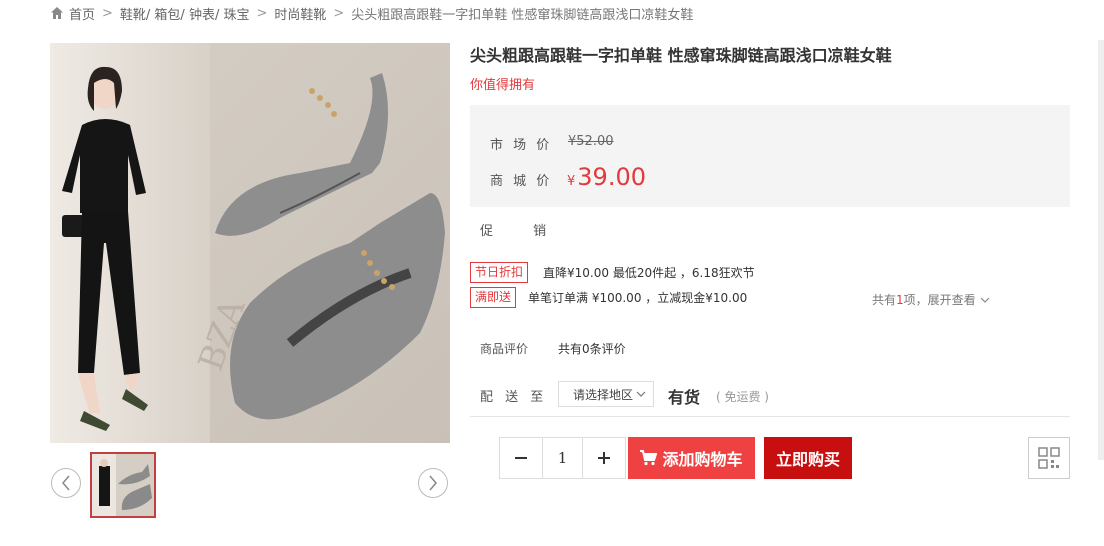 The height and width of the screenshot is (546, 1104). What do you see at coordinates (649, 273) in the screenshot?
I see `promotion-text: 直降¥10.00 最低20件起 ，6.18狂欢节` at bounding box center [649, 273].